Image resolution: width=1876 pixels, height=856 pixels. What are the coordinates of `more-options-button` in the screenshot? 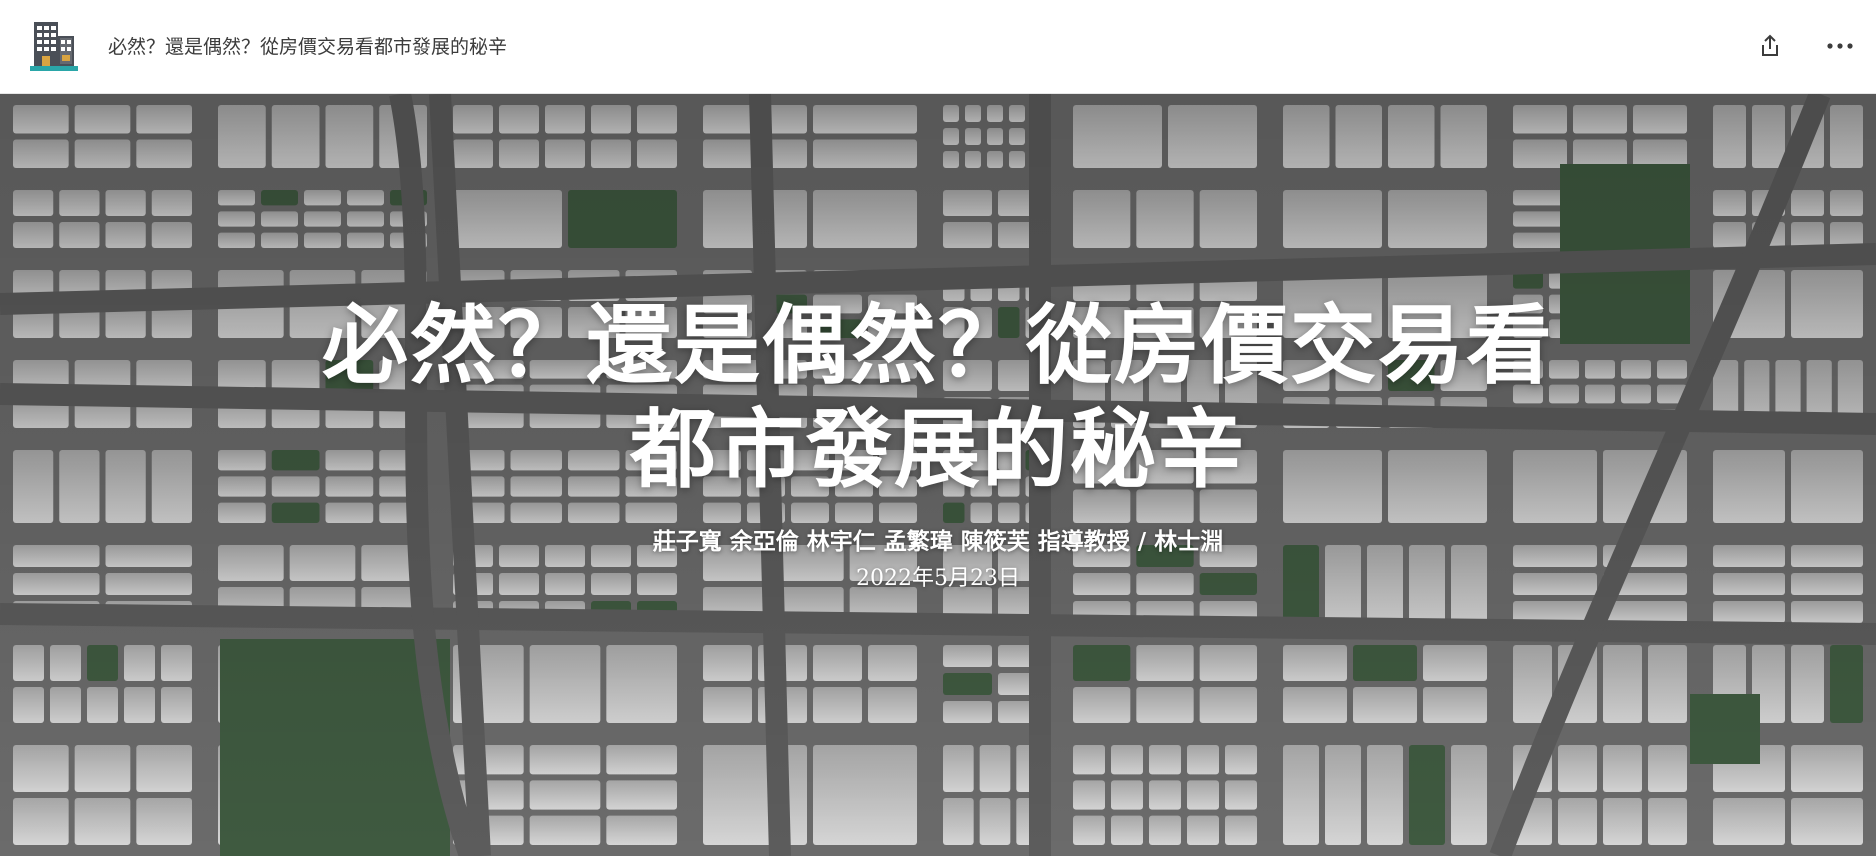 It's located at (1840, 46).